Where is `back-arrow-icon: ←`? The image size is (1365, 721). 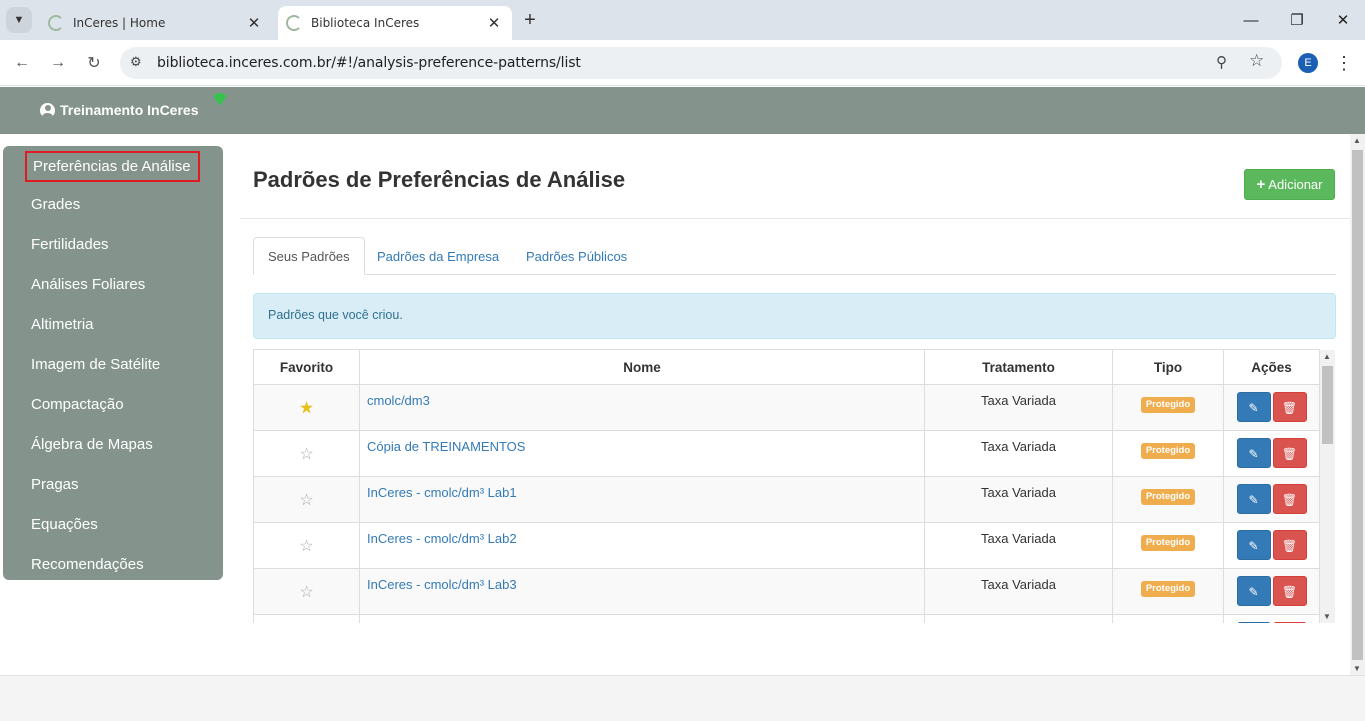
back-arrow-icon: ← is located at coordinates (22, 63).